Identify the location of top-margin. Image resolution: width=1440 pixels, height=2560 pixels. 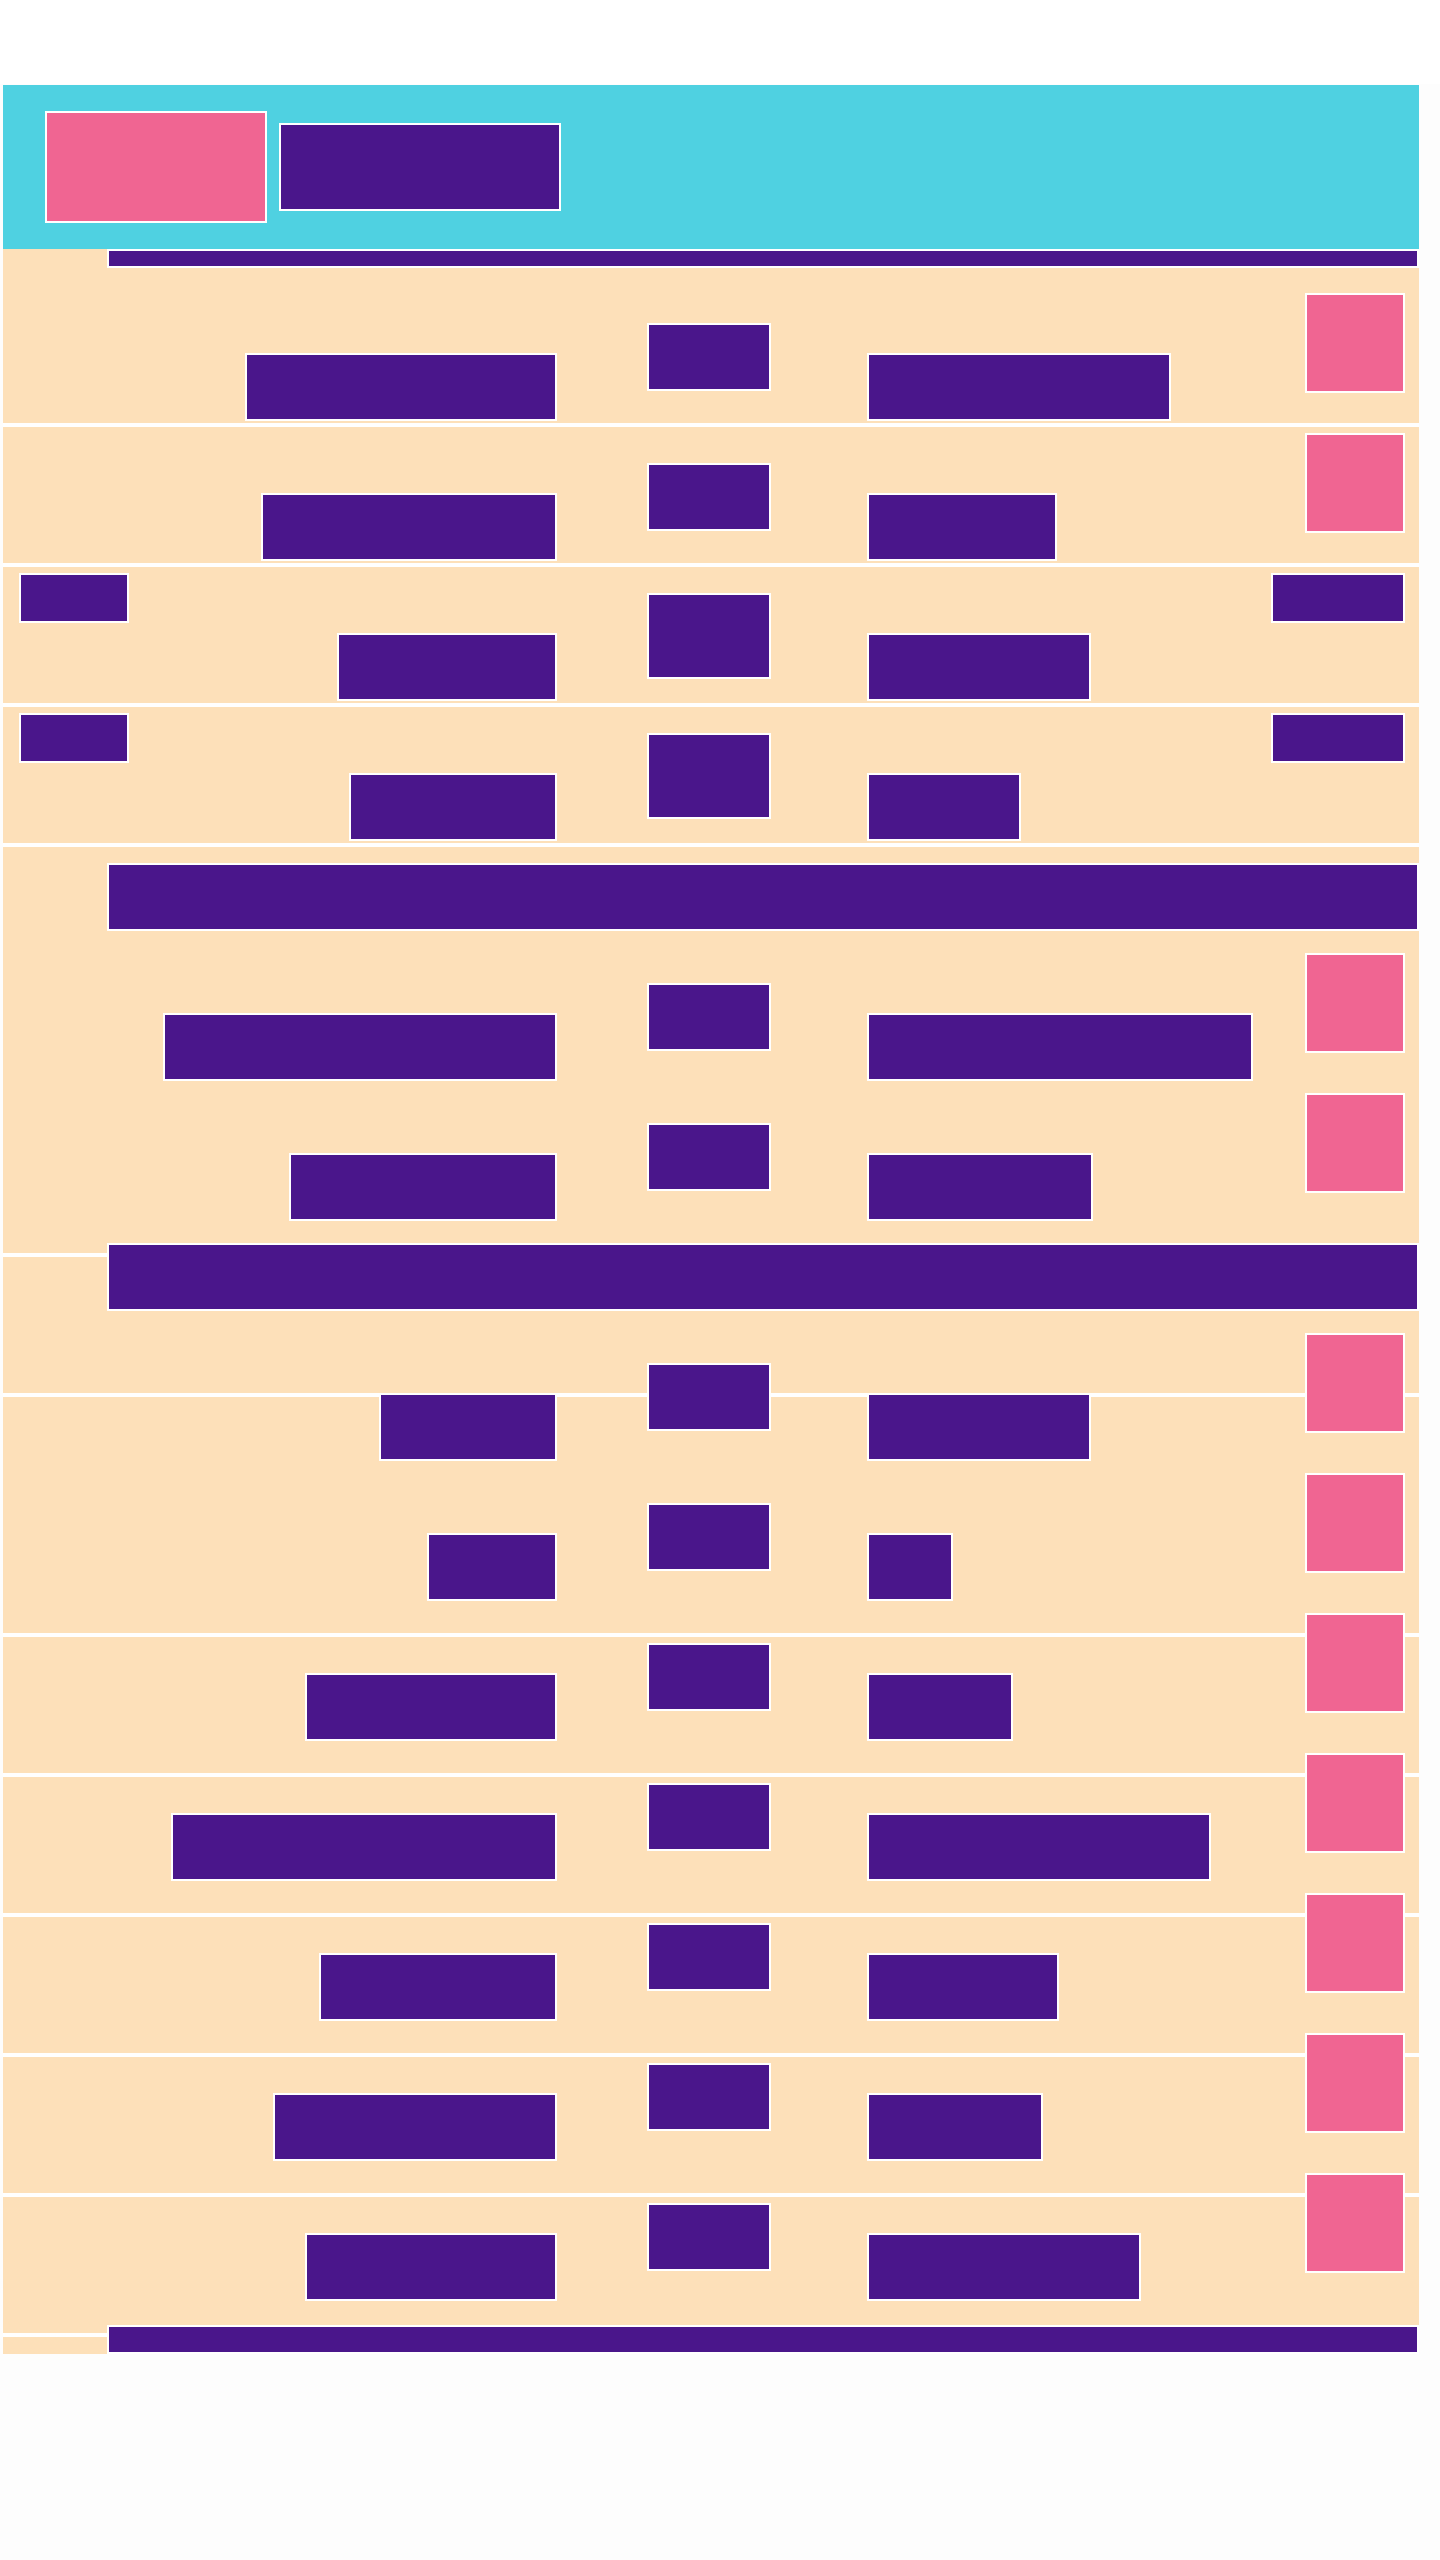
(720, 42).